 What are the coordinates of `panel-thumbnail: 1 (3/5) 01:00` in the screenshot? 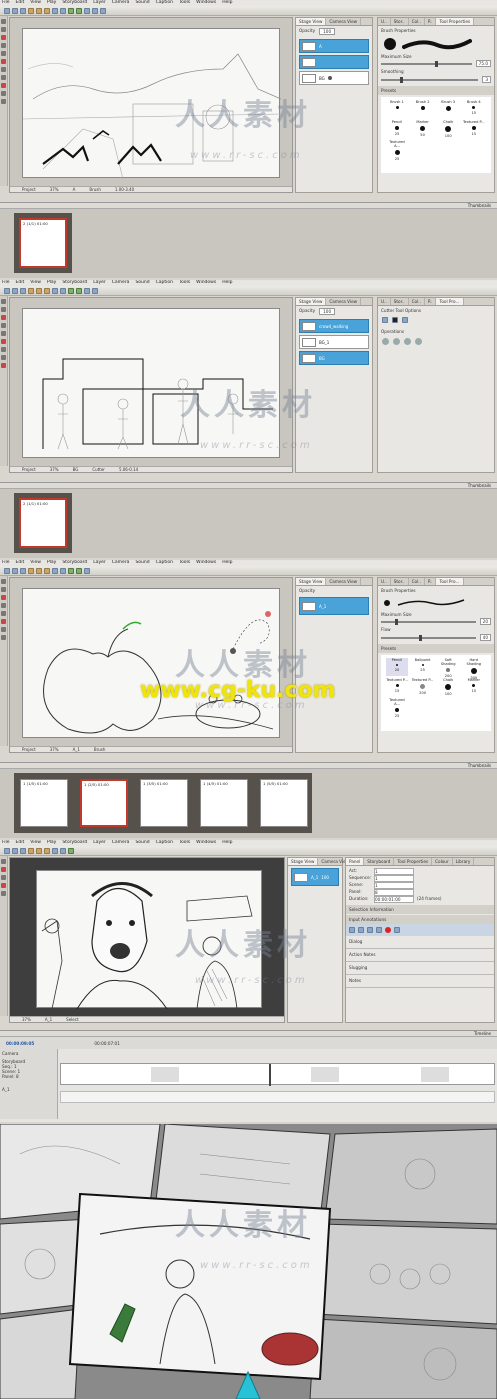 It's located at (164, 803).